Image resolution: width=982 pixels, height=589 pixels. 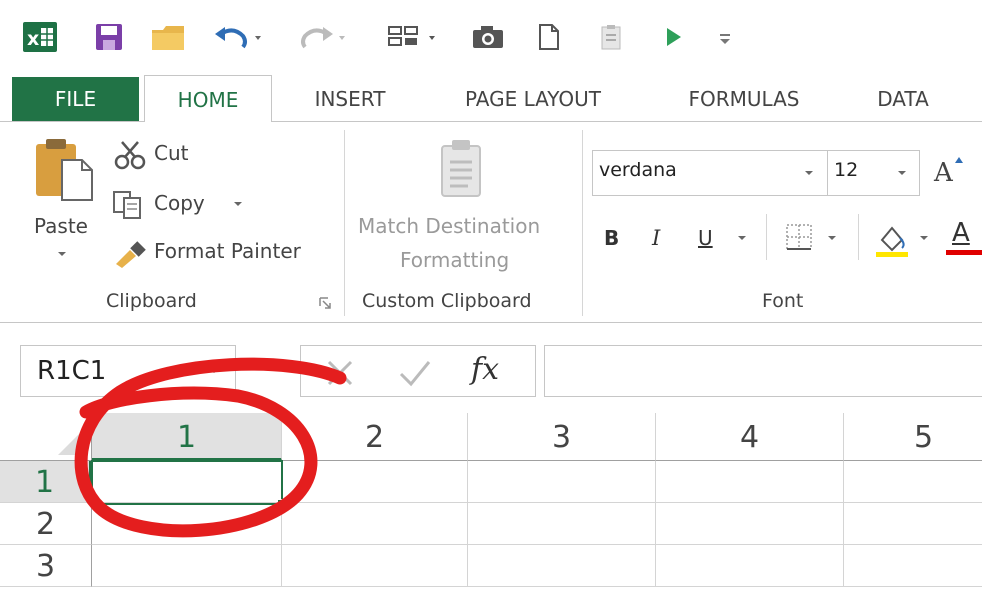 What do you see at coordinates (64, 170) in the screenshot?
I see `paste-icon` at bounding box center [64, 170].